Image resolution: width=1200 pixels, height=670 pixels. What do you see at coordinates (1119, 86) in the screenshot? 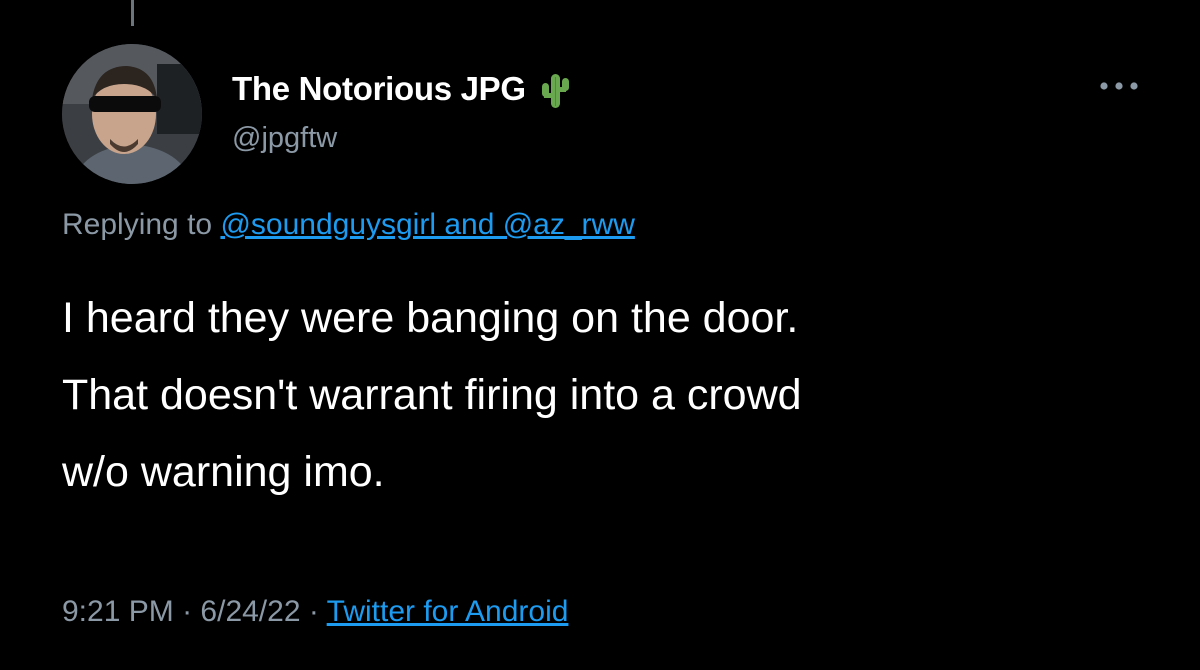
I see `more-horizontal-icon` at bounding box center [1119, 86].